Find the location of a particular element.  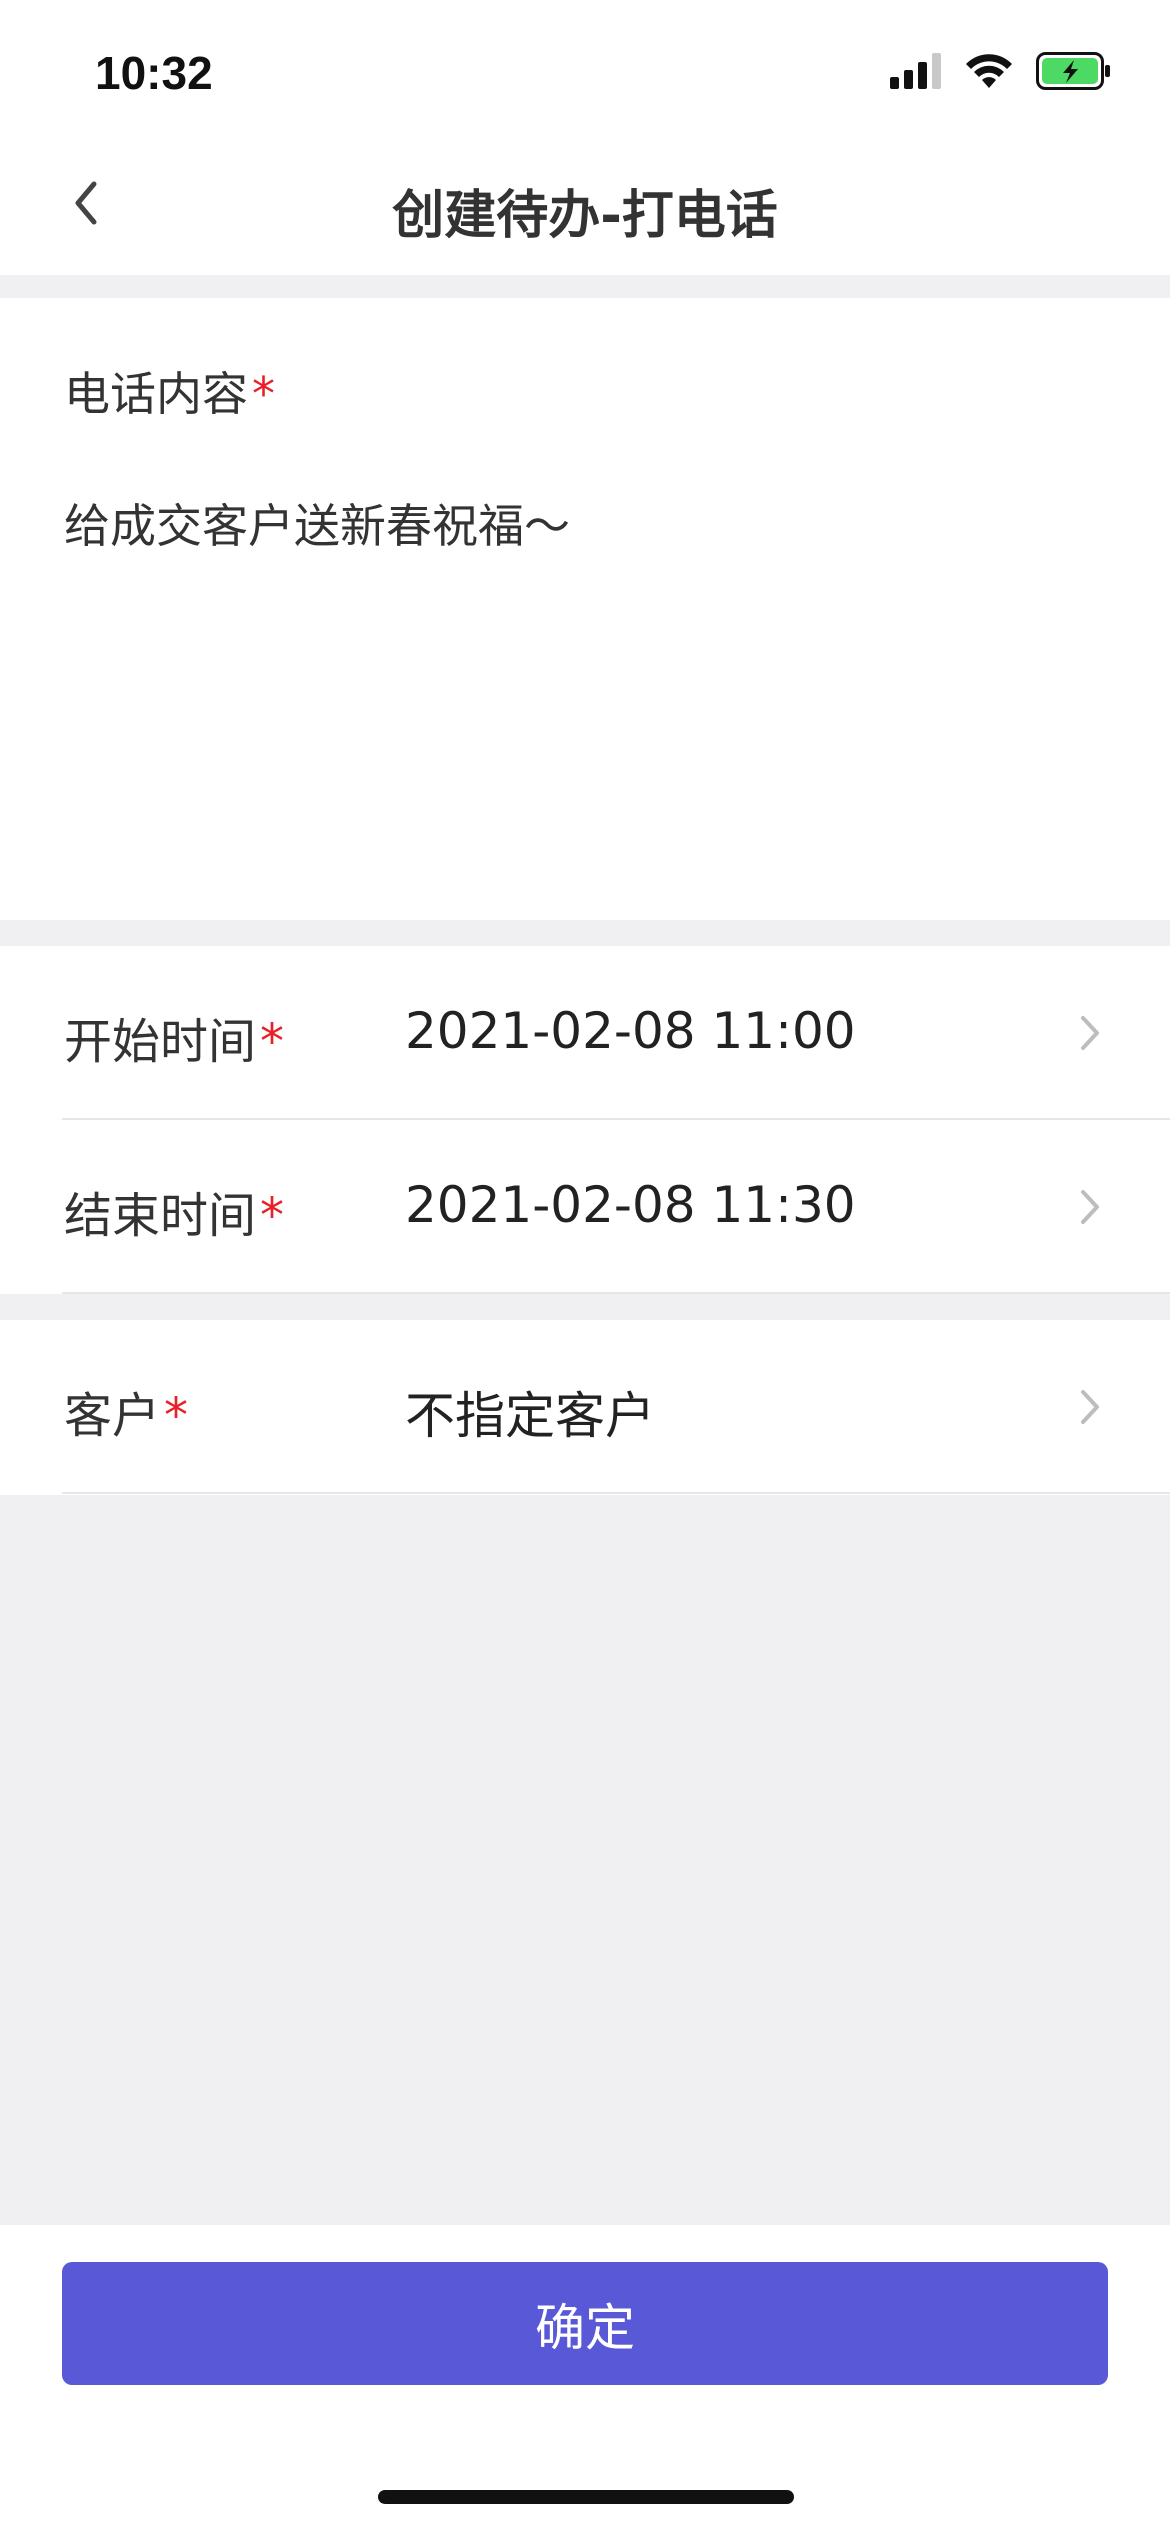

customer-label-text: 客户 is located at coordinates (112, 1416).